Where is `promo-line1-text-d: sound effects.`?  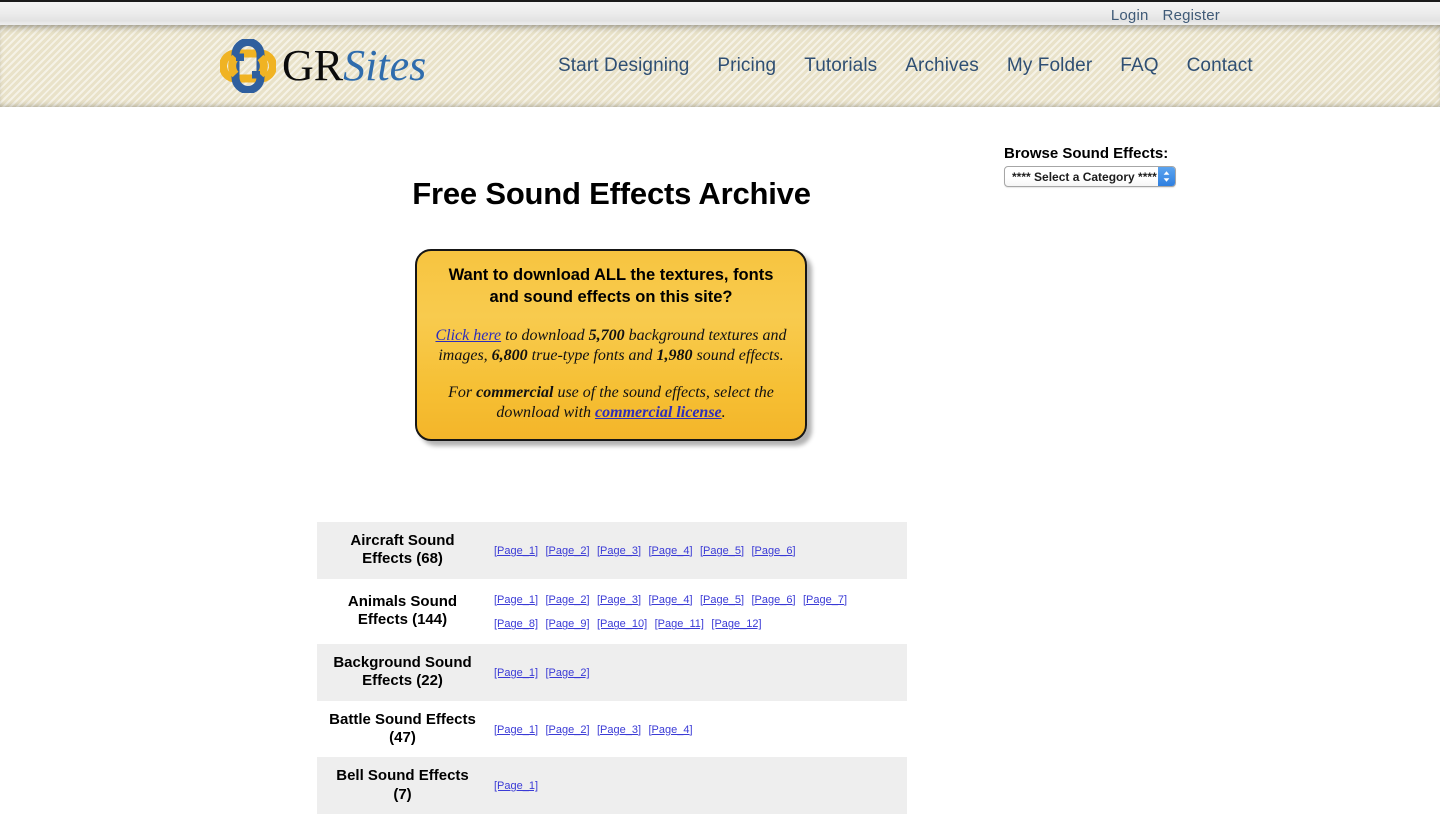 promo-line1-text-d: sound effects. is located at coordinates (738, 355).